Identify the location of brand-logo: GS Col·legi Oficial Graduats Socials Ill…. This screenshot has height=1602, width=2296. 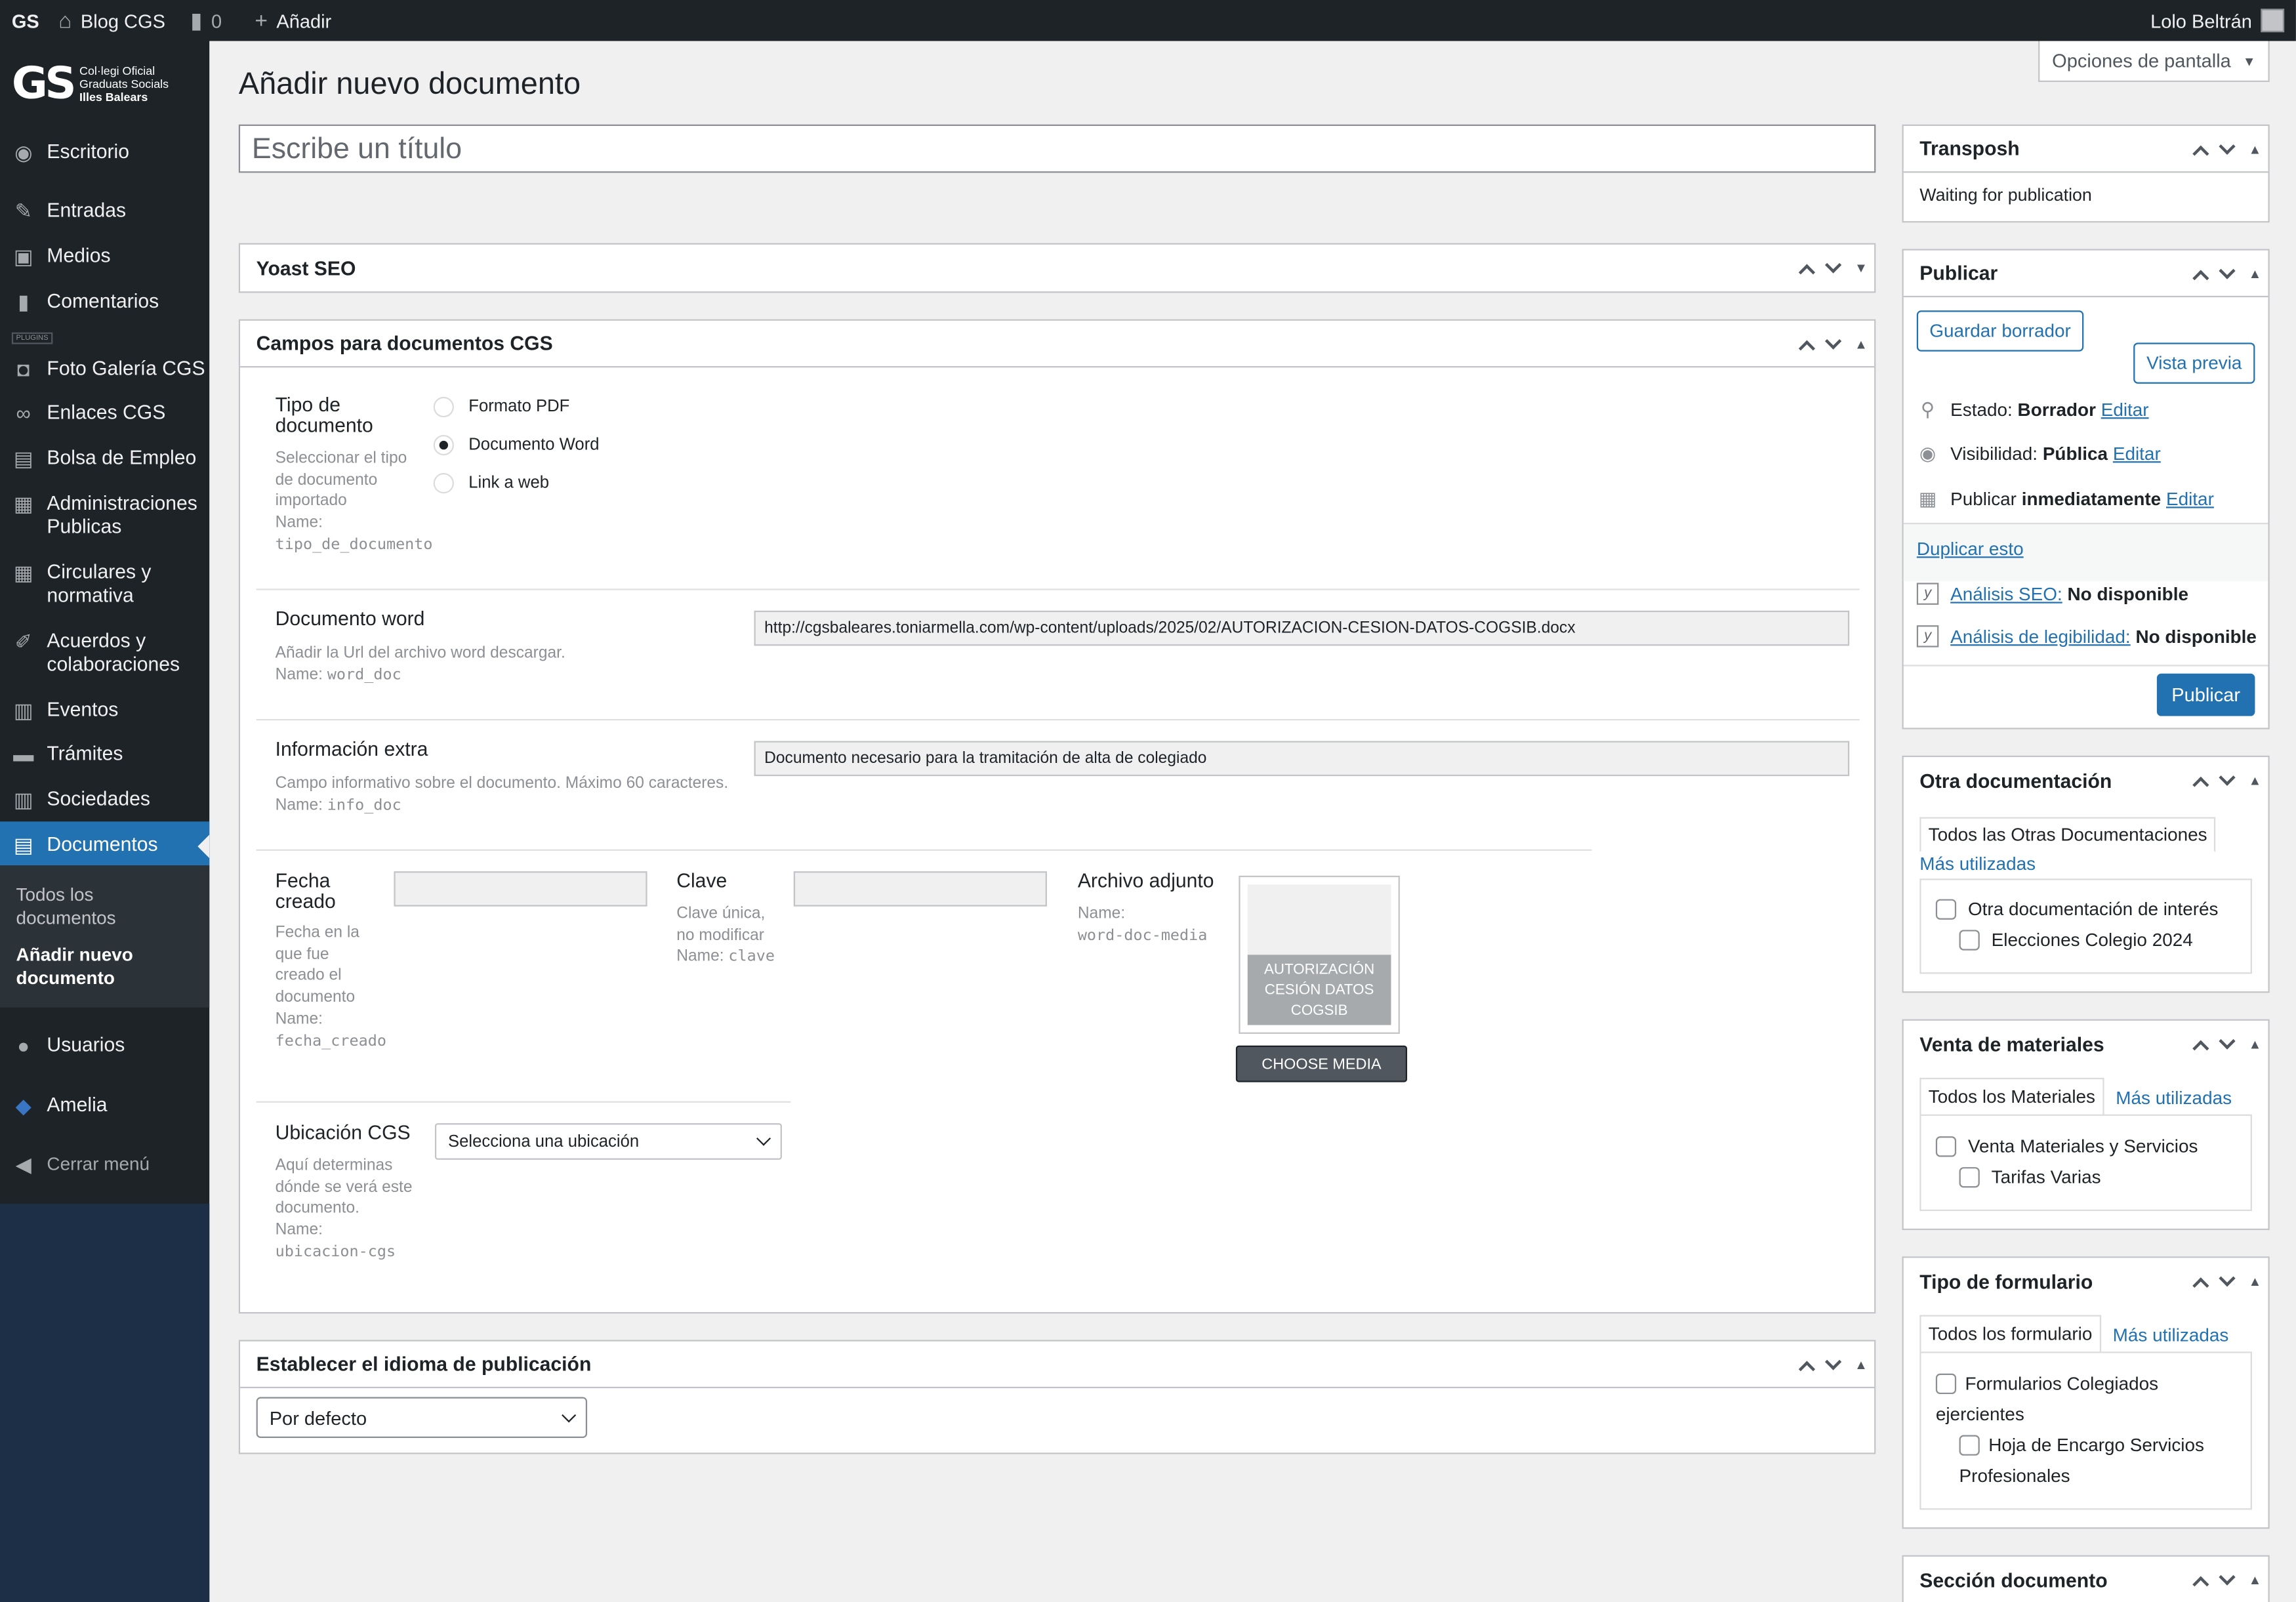
(107, 84).